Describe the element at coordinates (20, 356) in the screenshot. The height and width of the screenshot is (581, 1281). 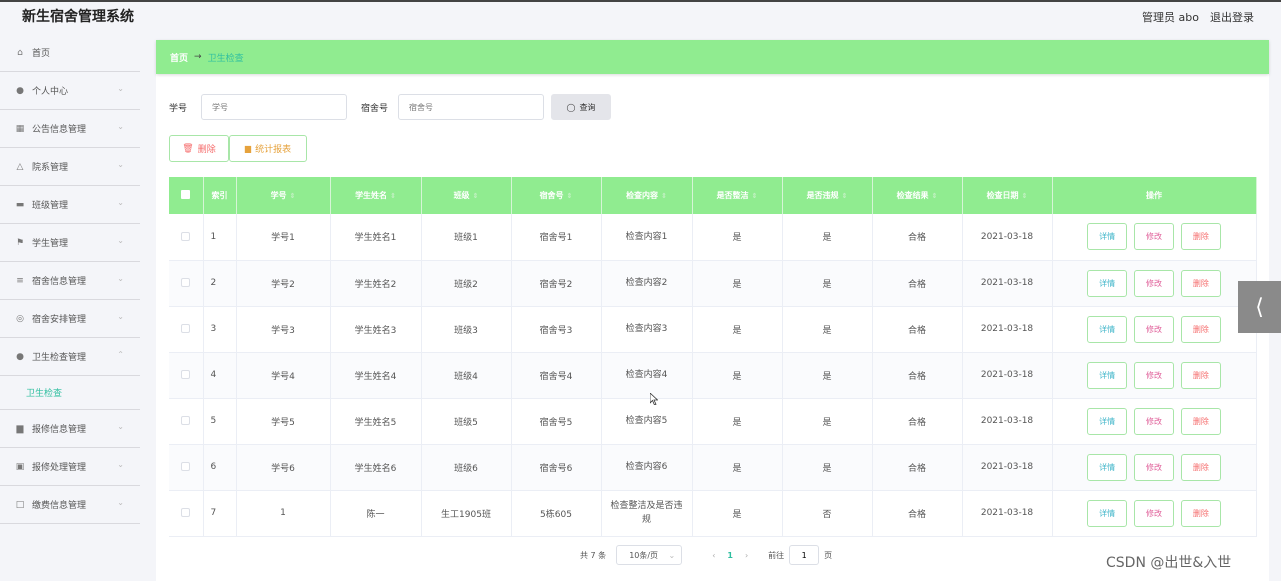
I see `user-icon: ●` at that location.